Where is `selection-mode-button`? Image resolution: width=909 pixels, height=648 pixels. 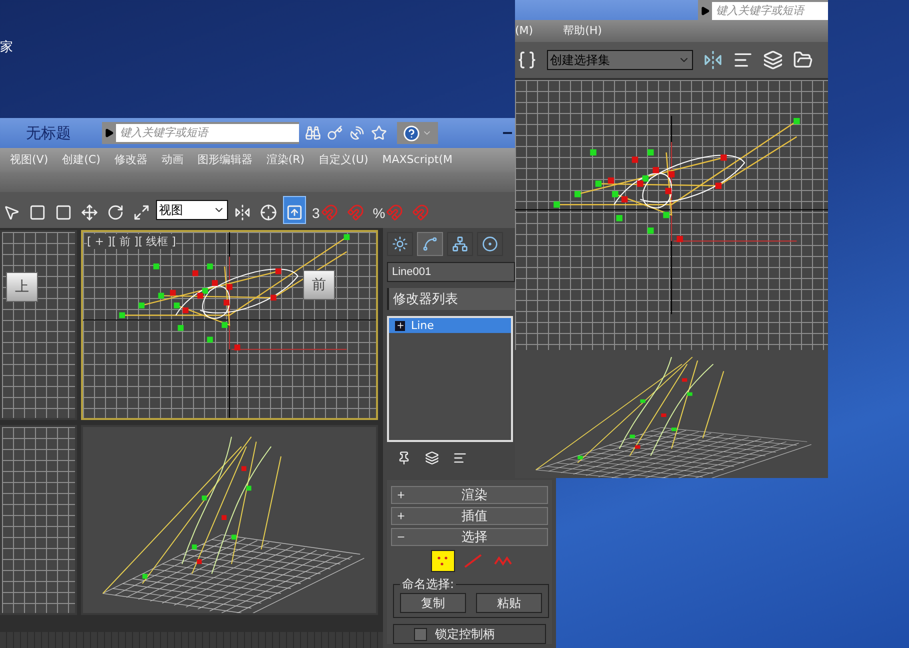
selection-mode-button is located at coordinates (443, 561).